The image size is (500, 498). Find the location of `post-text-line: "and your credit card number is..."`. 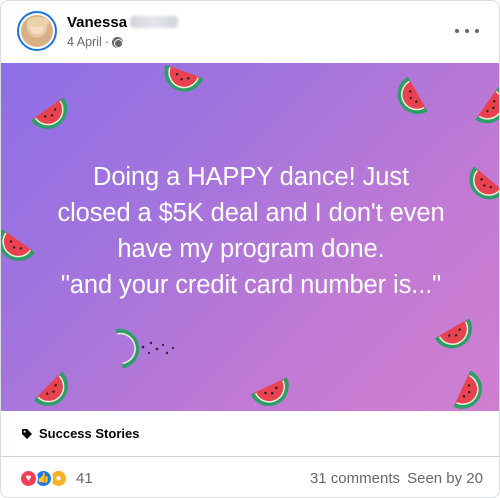

post-text-line: "and your credit card number is..." is located at coordinates (251, 285).